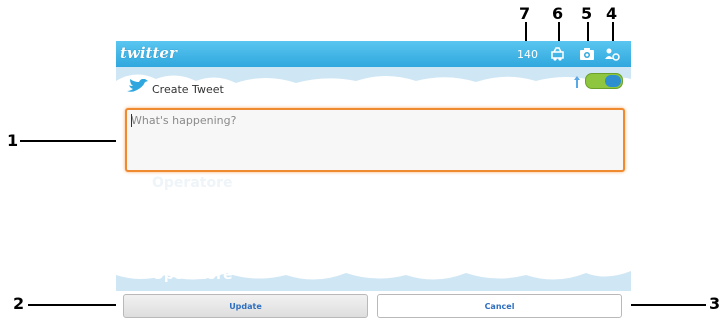 This screenshot has height=318, width=726. What do you see at coordinates (558, 54) in the screenshot?
I see `location-icon` at bounding box center [558, 54].